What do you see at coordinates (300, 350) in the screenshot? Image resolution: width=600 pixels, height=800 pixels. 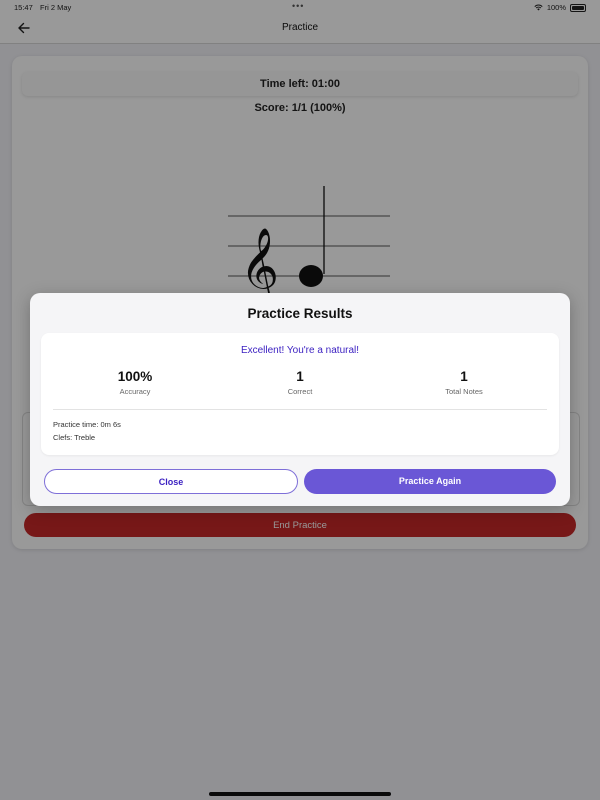 I see `result-message: Excellent! You're a natural!` at bounding box center [300, 350].